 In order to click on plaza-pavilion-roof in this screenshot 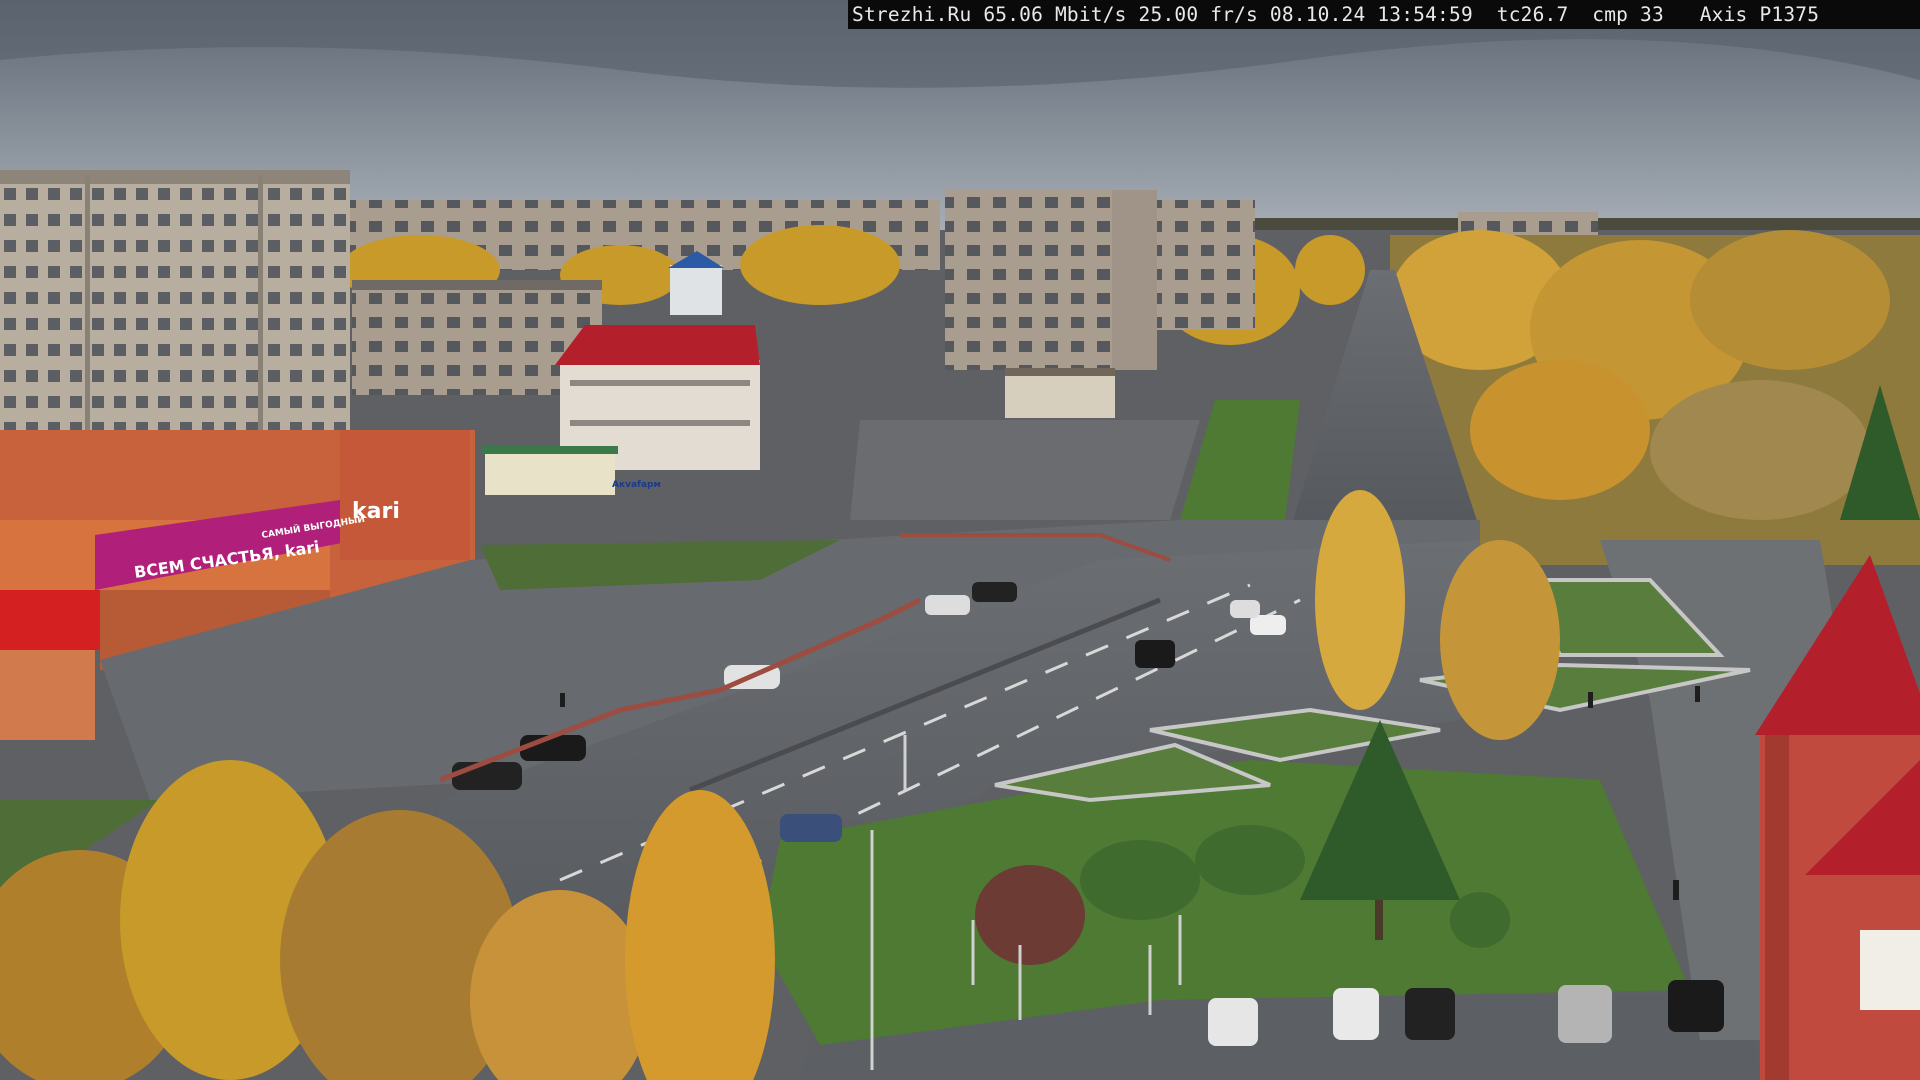, I will do `click(1060, 372)`.